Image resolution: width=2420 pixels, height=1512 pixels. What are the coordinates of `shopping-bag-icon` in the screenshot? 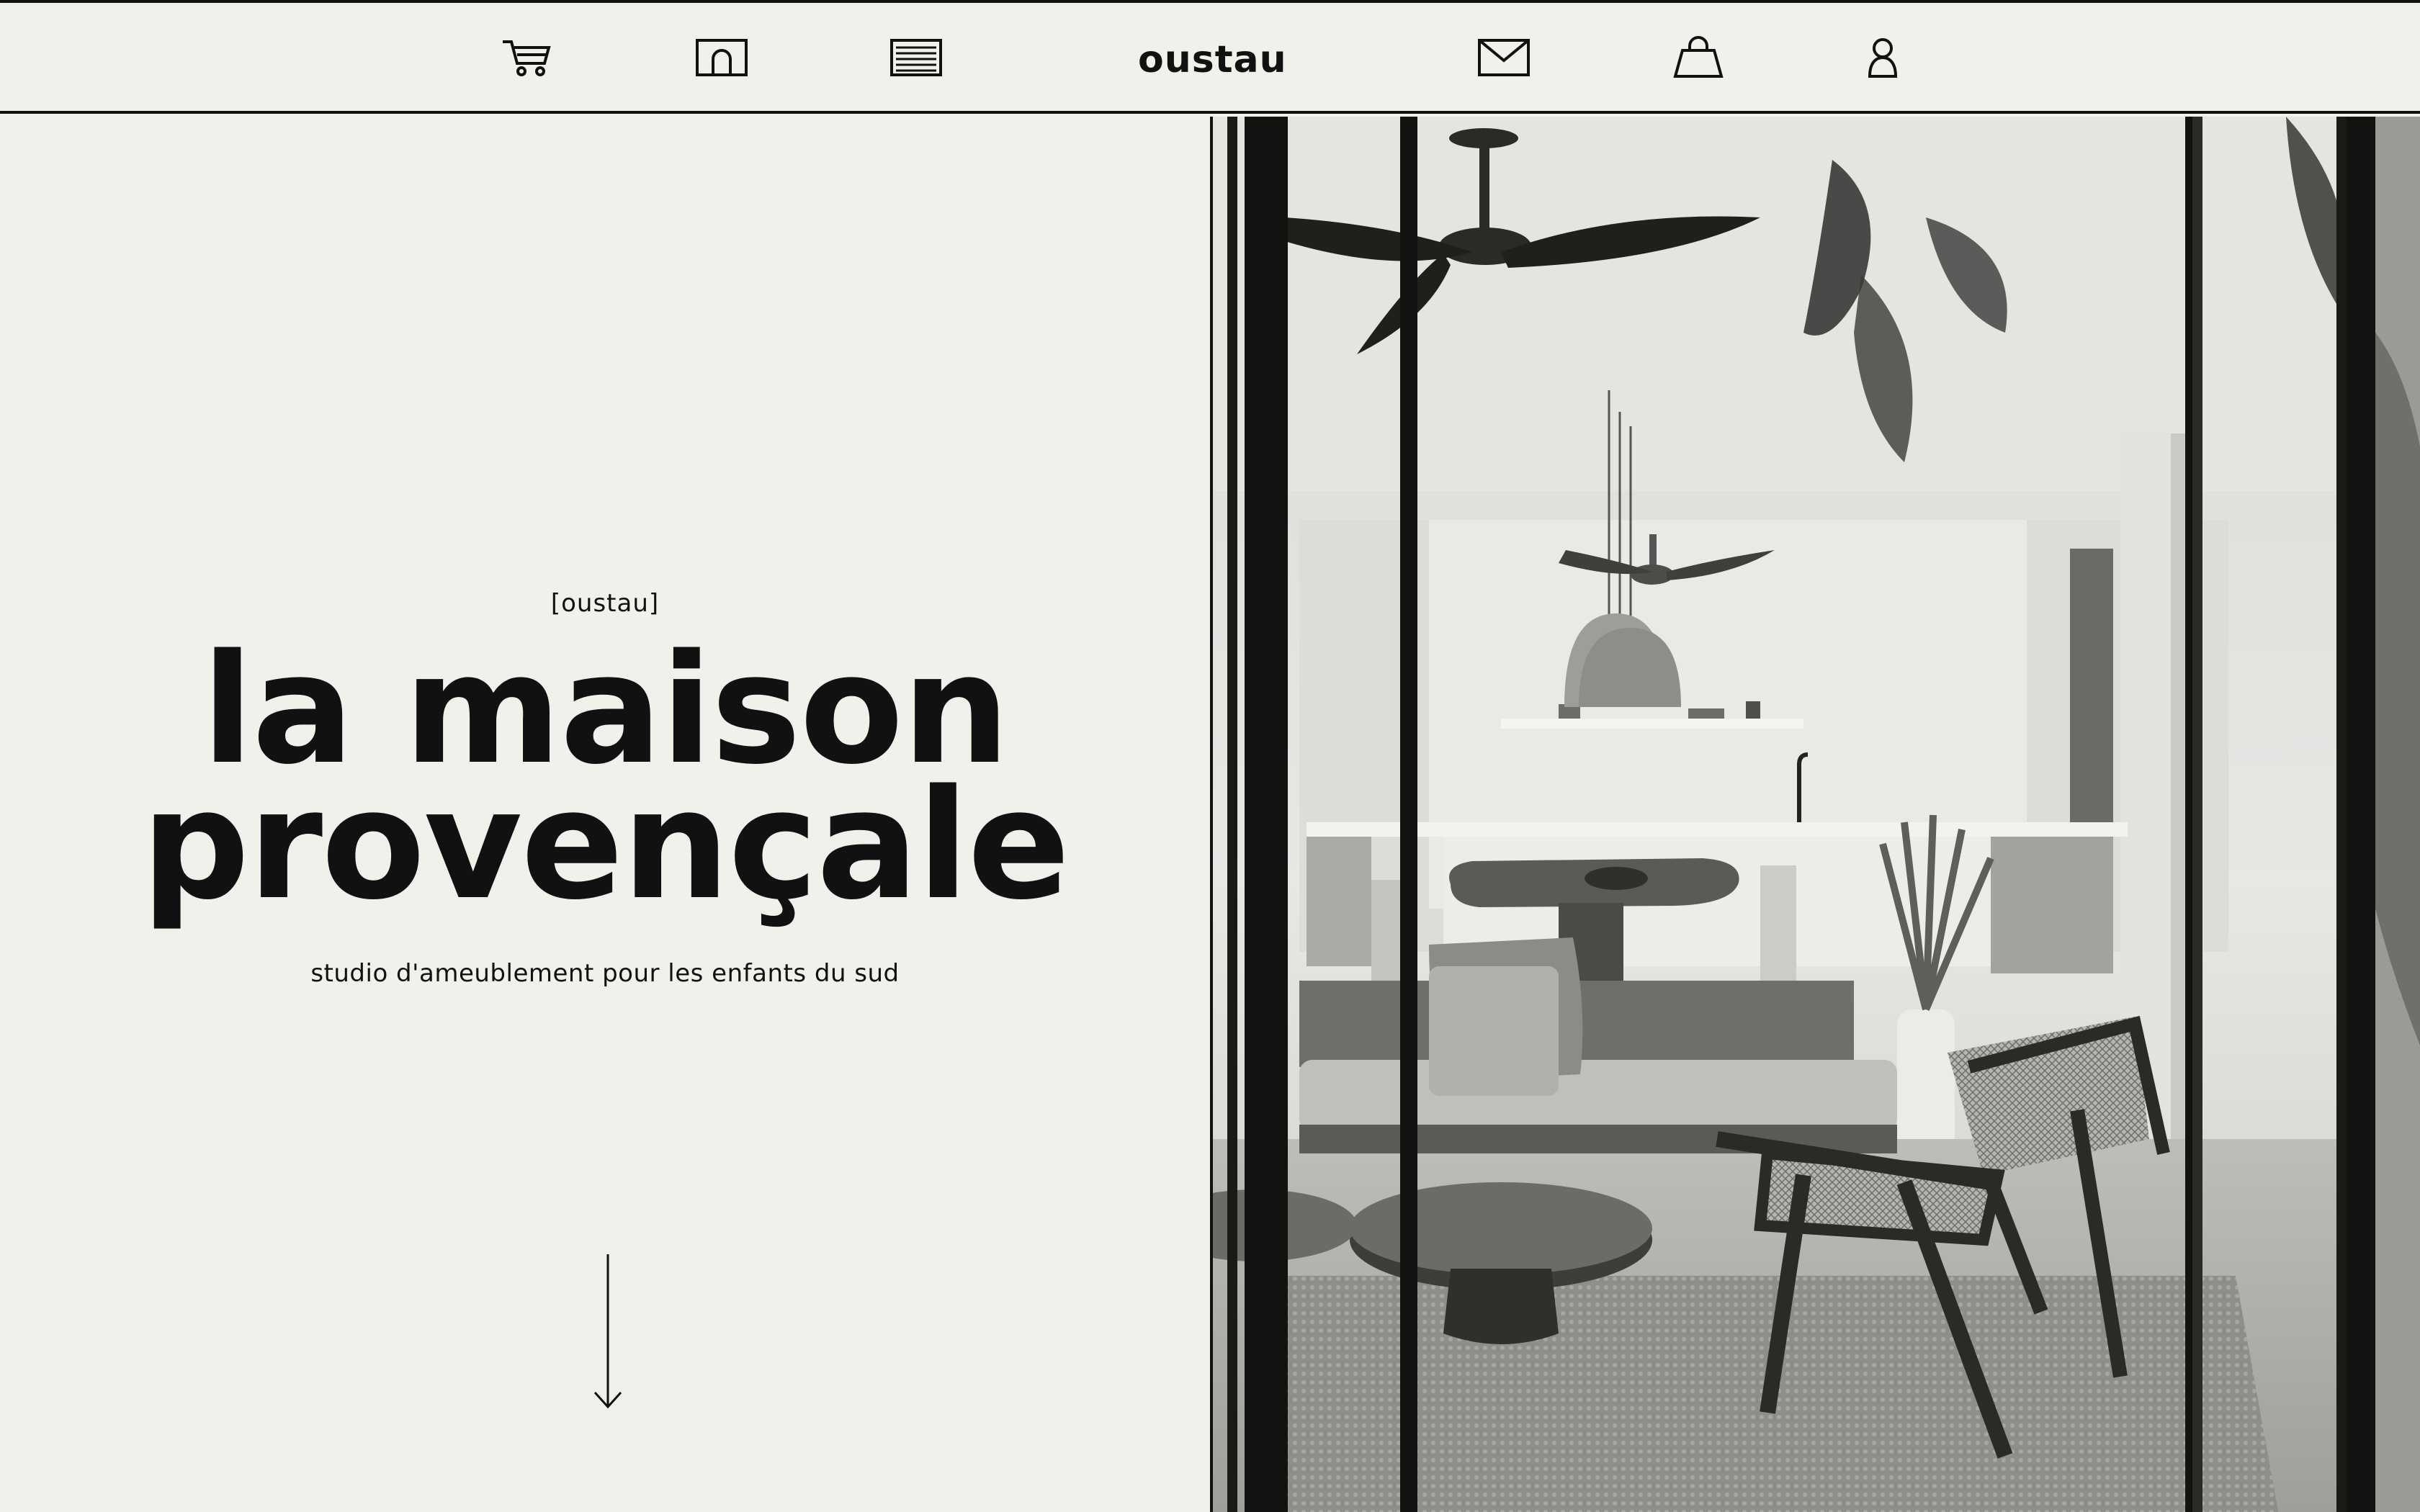 It's located at (1699, 58).